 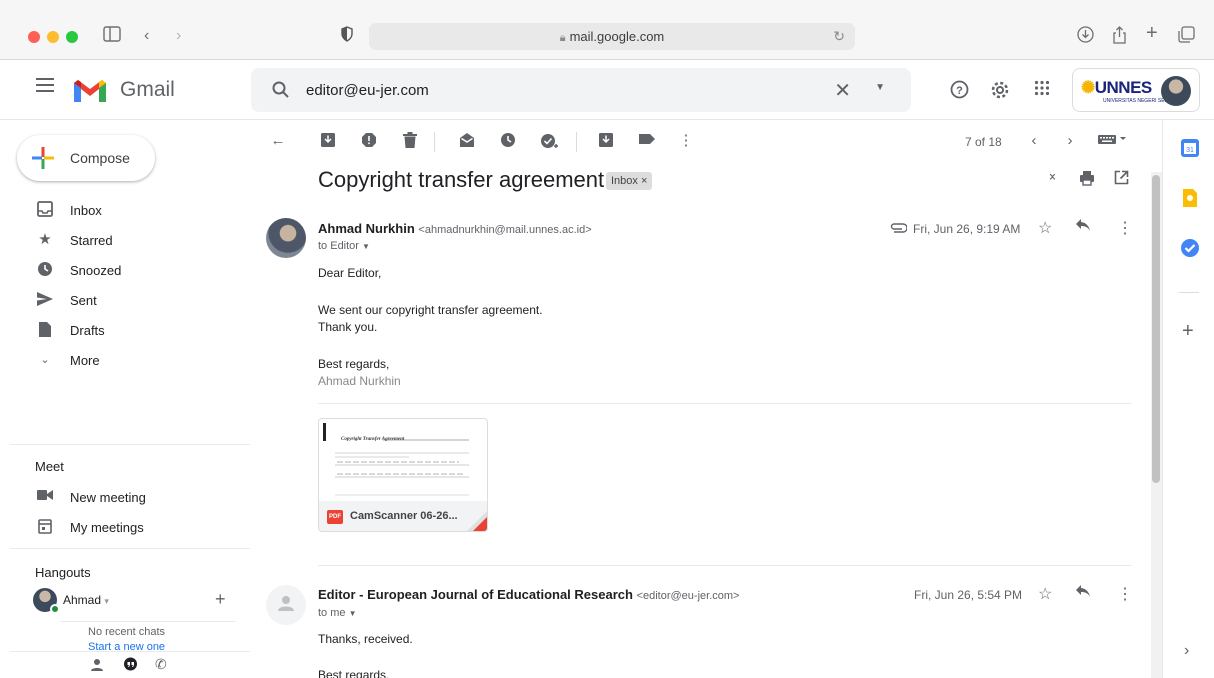 What do you see at coordinates (983, 142) in the screenshot?
I see `pagination-text: 7 of 18` at bounding box center [983, 142].